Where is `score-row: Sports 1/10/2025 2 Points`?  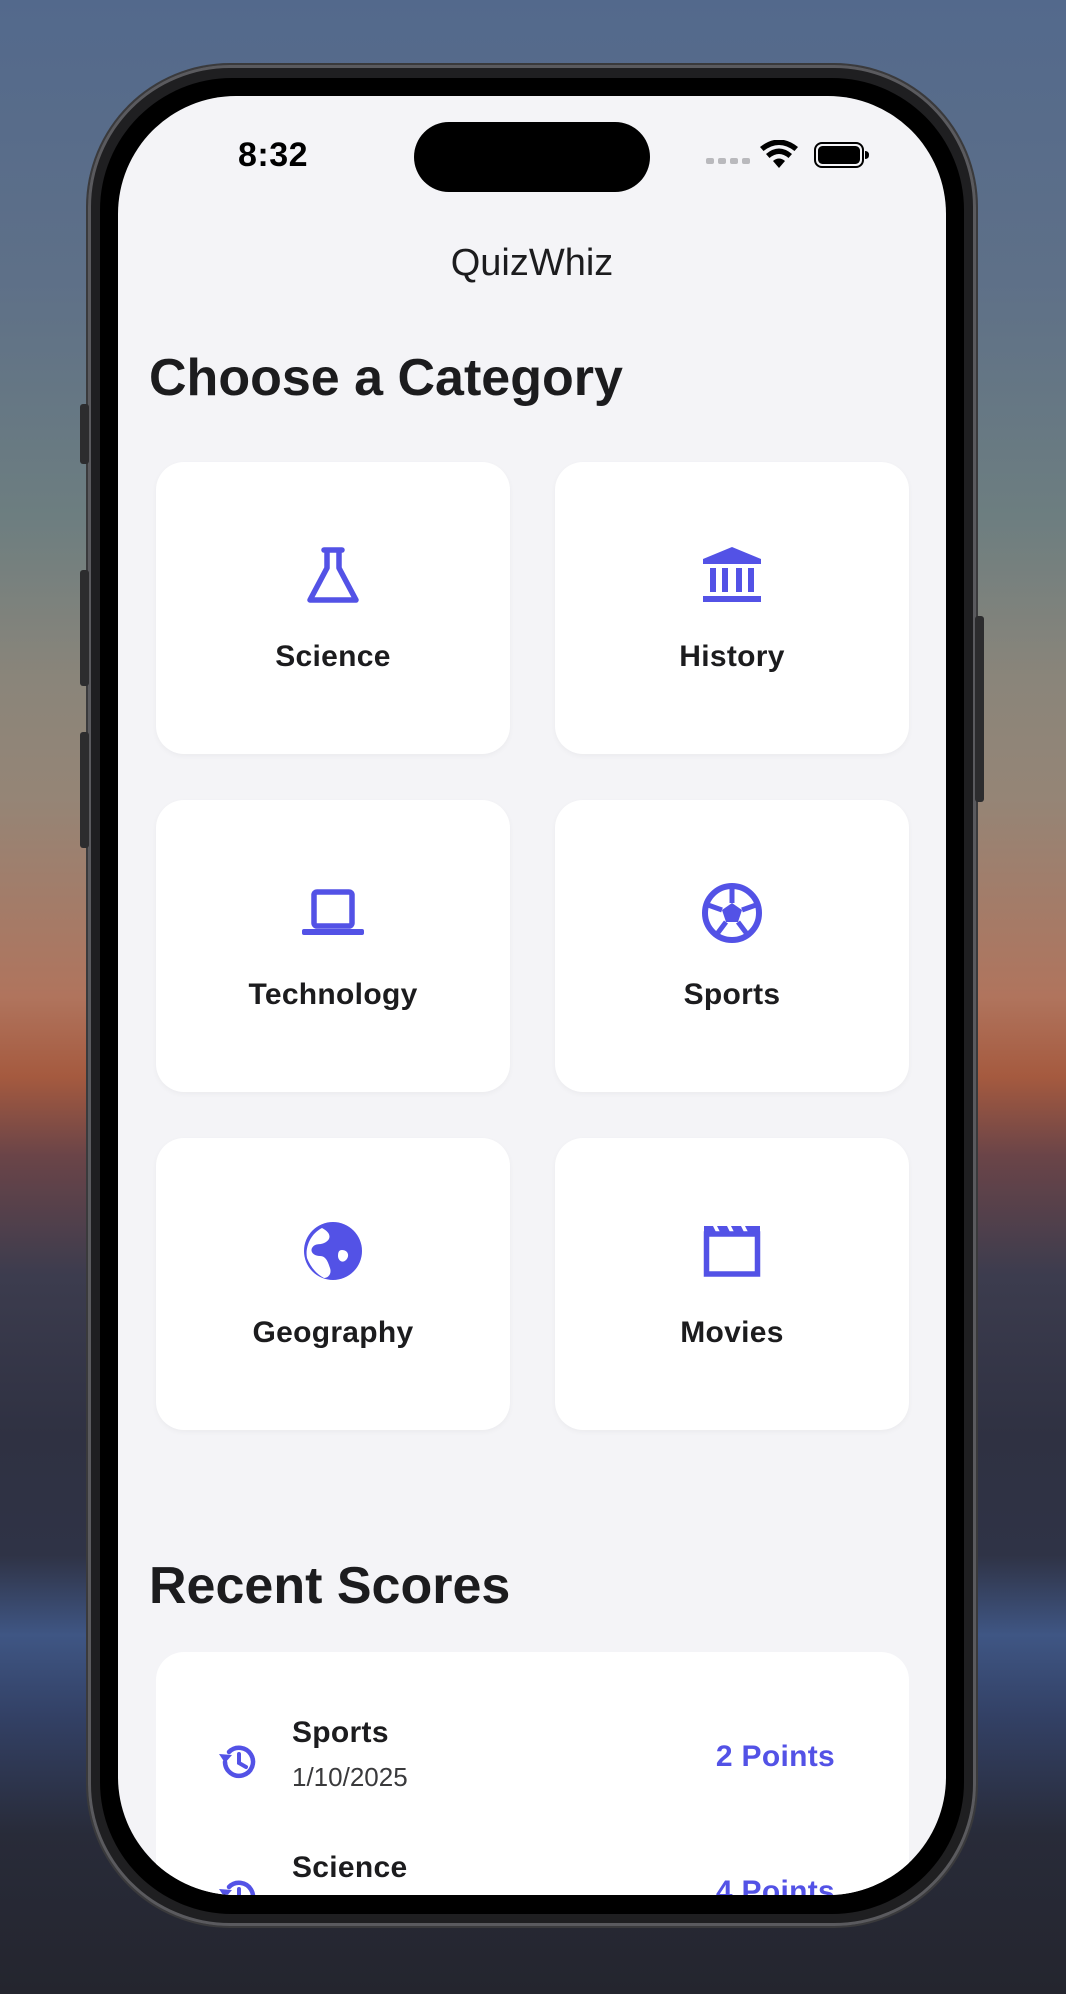 score-row: Sports 1/10/2025 2 Points is located at coordinates (532, 1762).